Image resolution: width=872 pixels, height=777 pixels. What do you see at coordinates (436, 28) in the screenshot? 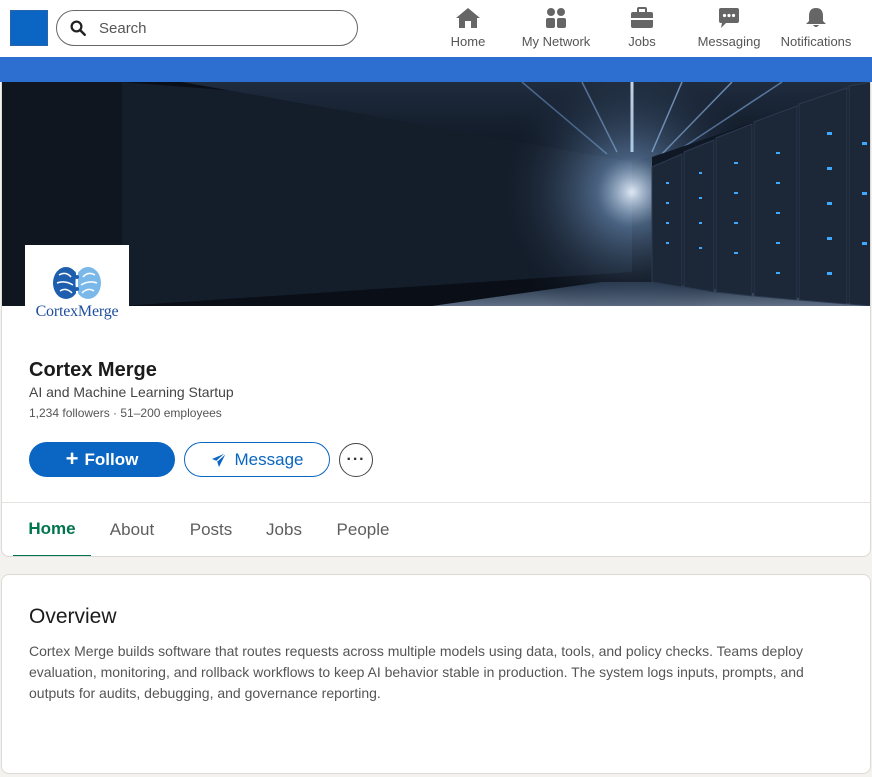
I see `top-nav: Home My Network Jobs Messaging` at bounding box center [436, 28].